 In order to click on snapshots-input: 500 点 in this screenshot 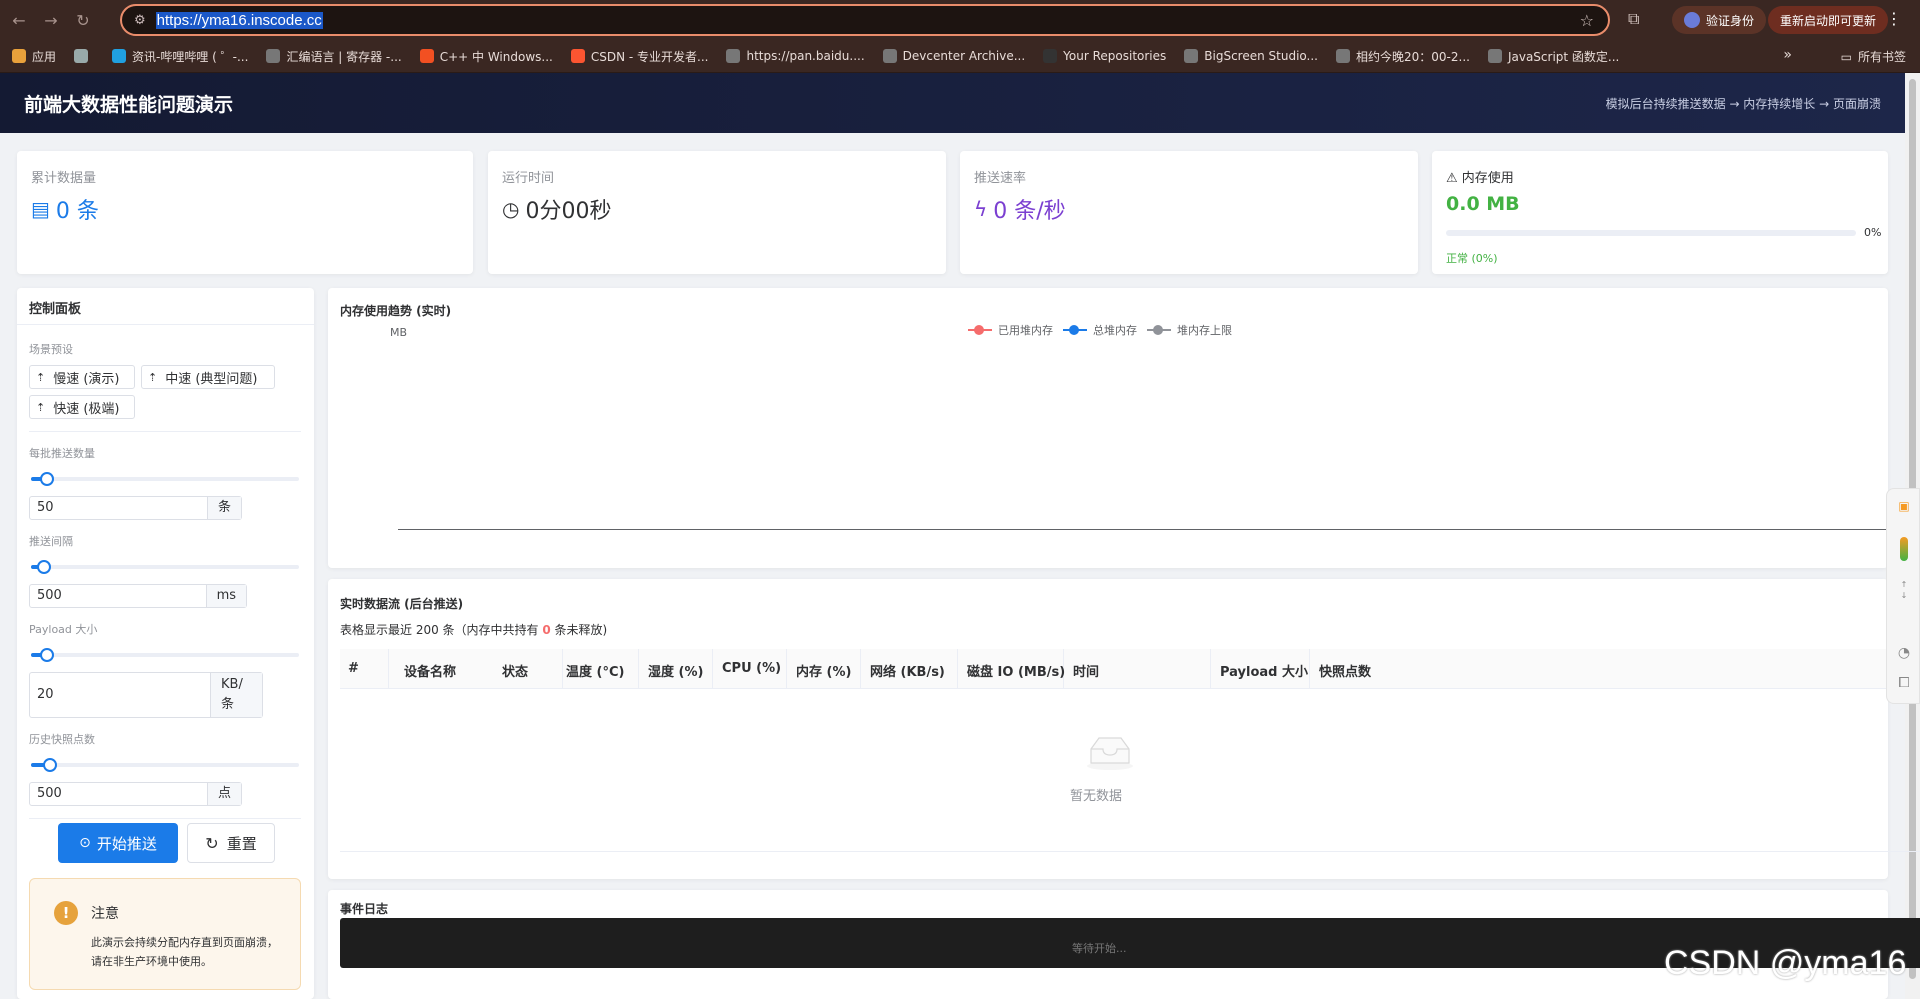, I will do `click(135, 794)`.